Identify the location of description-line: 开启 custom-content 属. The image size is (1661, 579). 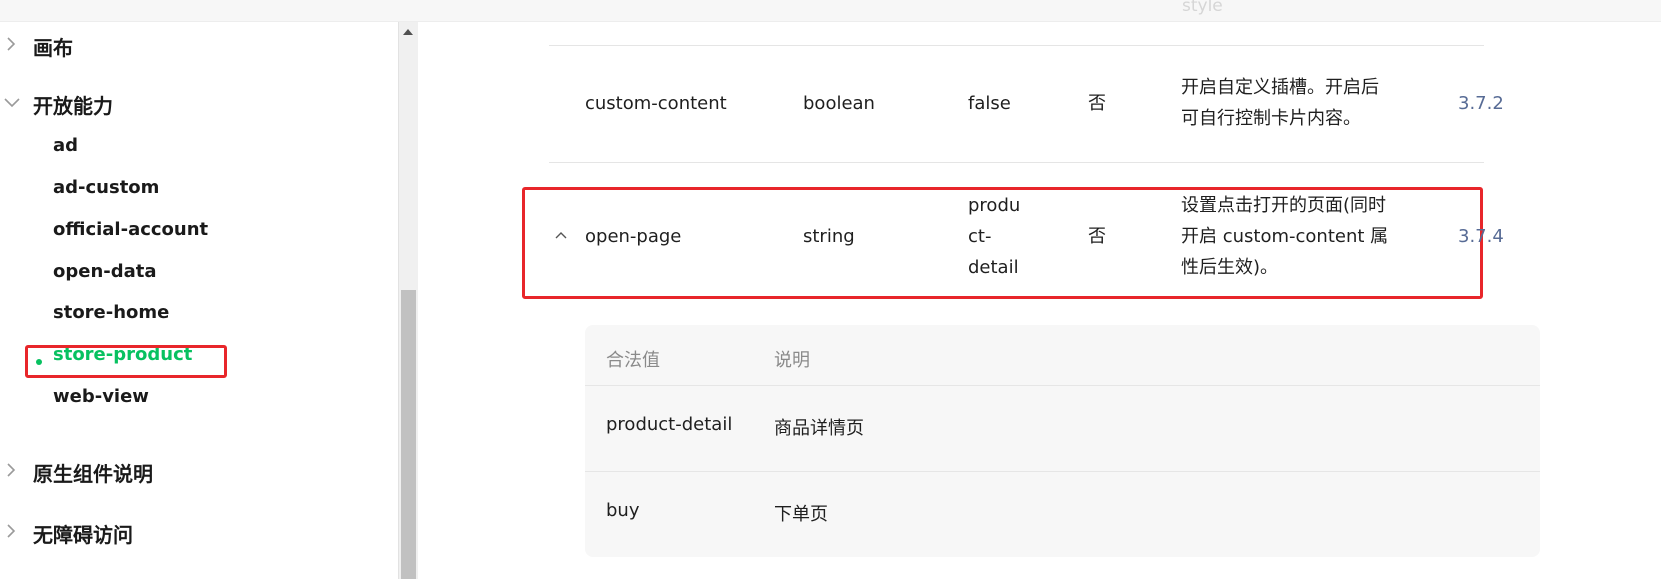
(1285, 236).